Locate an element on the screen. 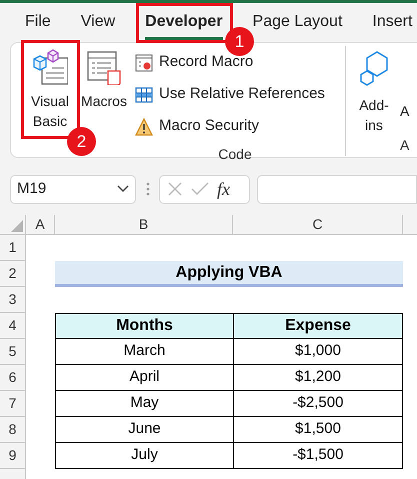  table-cell: May is located at coordinates (144, 404).